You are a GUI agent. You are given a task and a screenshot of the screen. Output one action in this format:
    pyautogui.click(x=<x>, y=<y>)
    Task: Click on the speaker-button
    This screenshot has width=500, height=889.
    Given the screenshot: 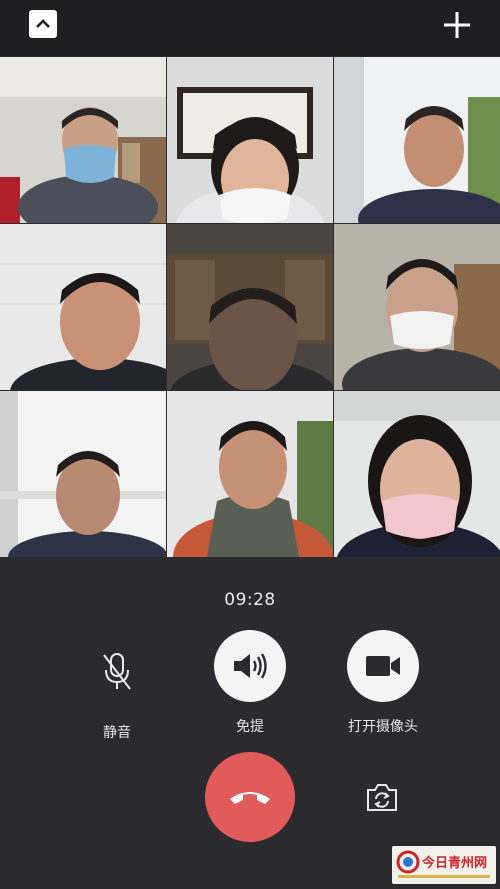 What is the action you would take?
    pyautogui.click(x=250, y=666)
    